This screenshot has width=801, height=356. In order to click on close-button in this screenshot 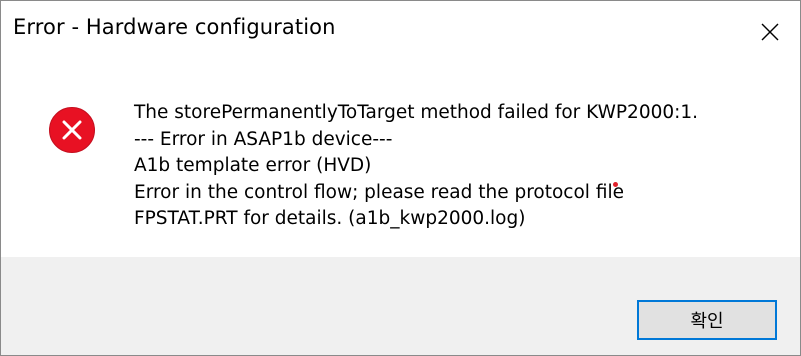, I will do `click(770, 32)`.